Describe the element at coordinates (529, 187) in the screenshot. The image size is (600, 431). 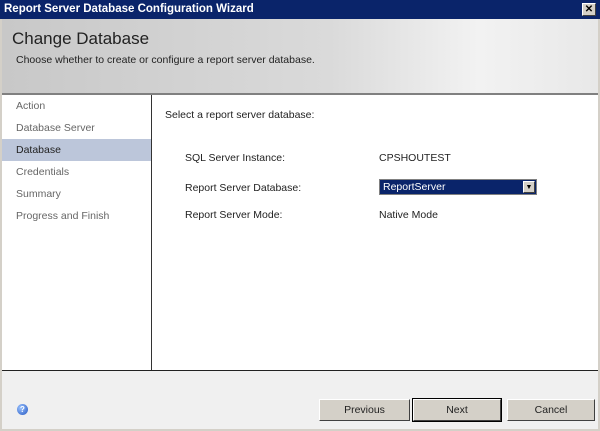
I see `chevron-down-icon: ▼` at that location.